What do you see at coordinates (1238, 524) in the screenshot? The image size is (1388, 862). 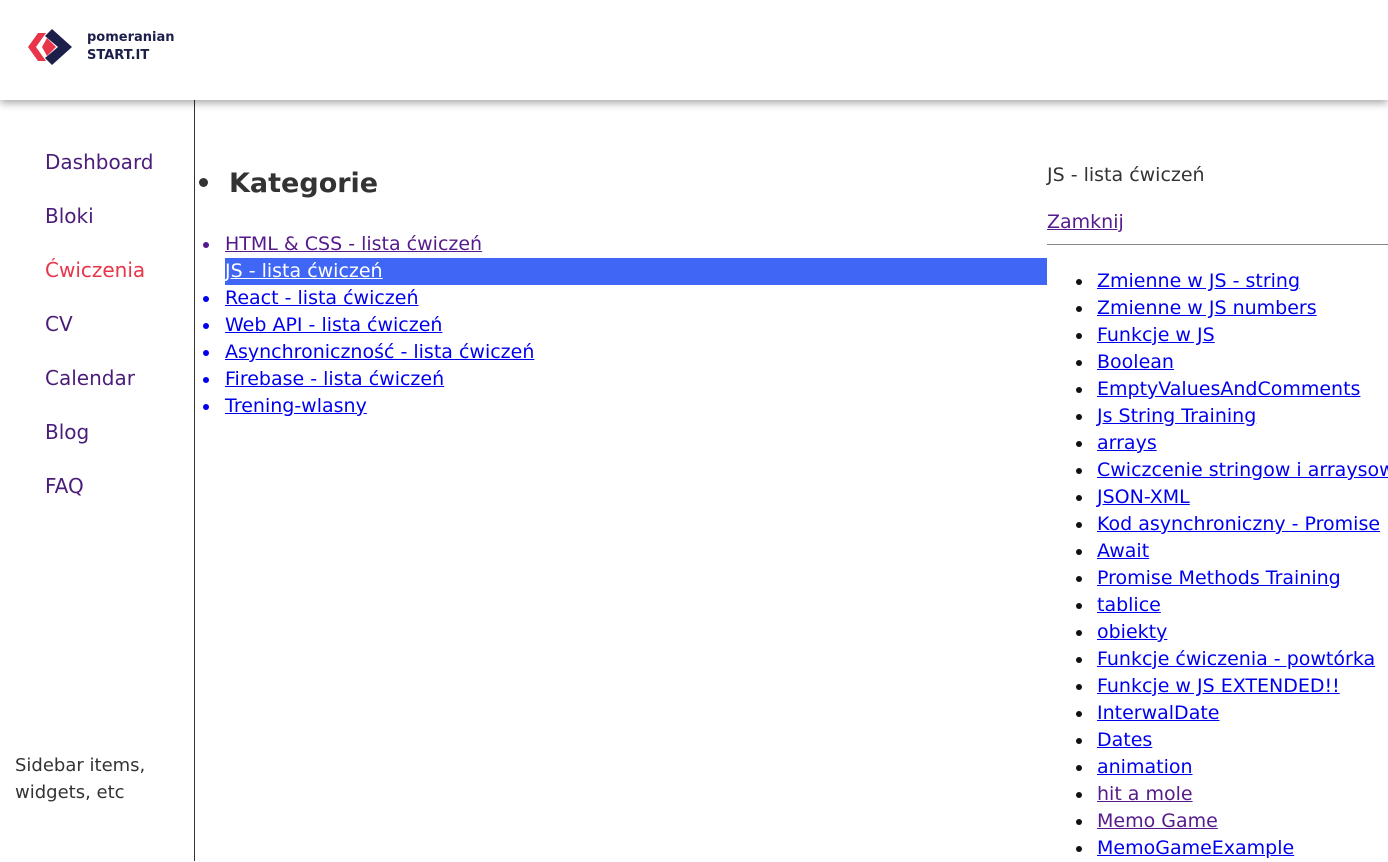 I see `exercise-link: Kod asynchroniczny - Promise` at bounding box center [1238, 524].